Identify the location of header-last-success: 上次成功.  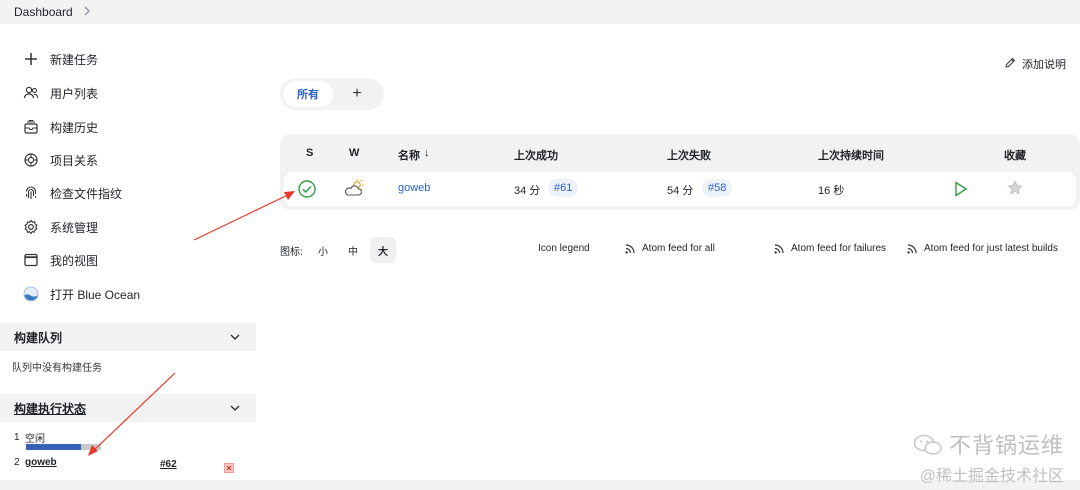
(536, 155).